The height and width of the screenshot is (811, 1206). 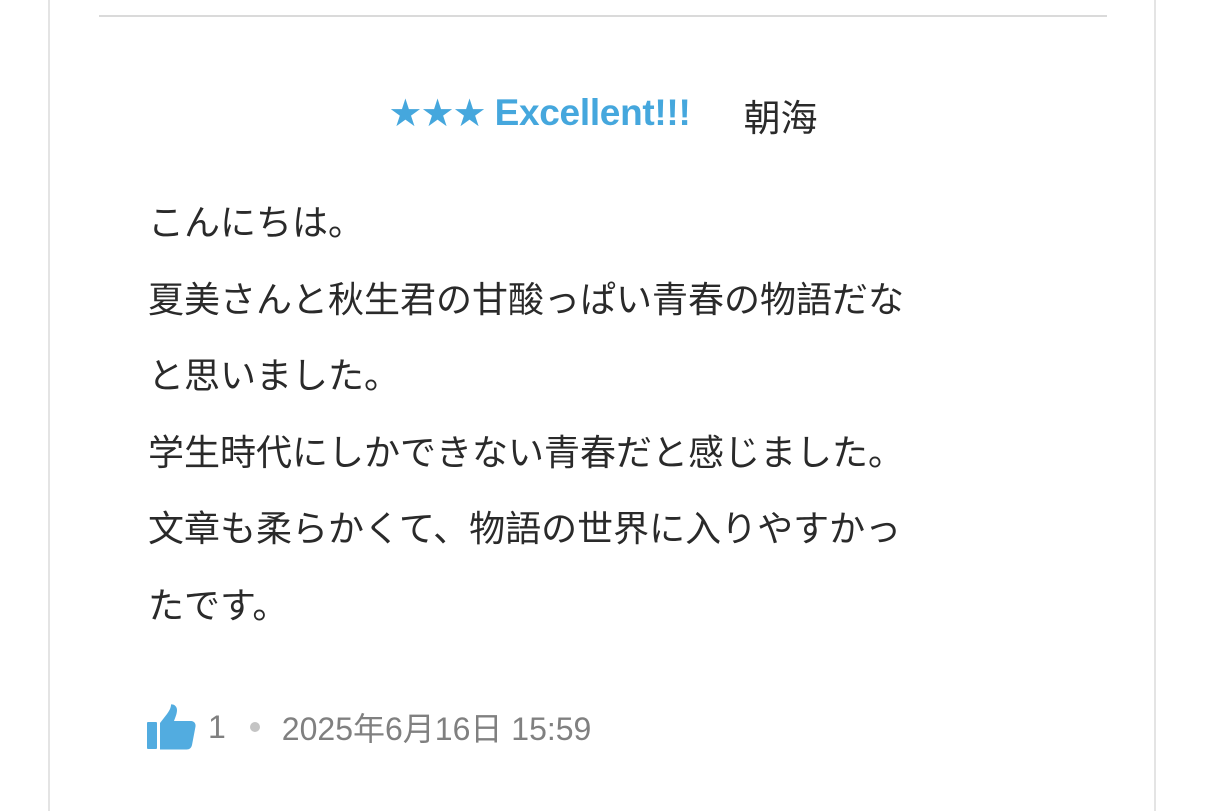 I want to click on like-button: 1, so click(x=186, y=727).